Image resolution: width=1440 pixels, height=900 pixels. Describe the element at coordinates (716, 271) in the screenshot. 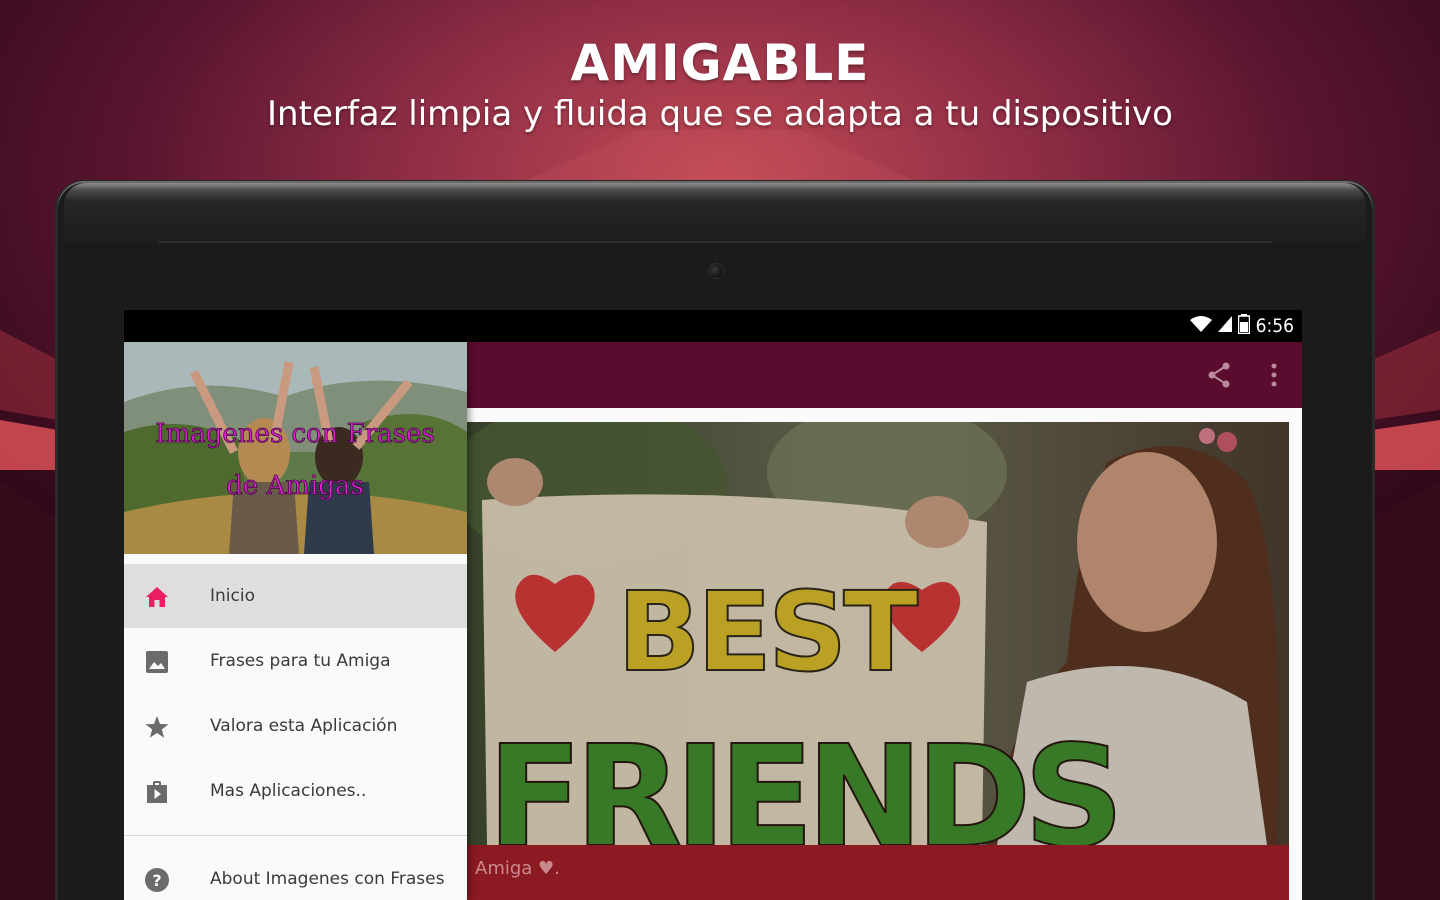

I see `front-camera` at that location.